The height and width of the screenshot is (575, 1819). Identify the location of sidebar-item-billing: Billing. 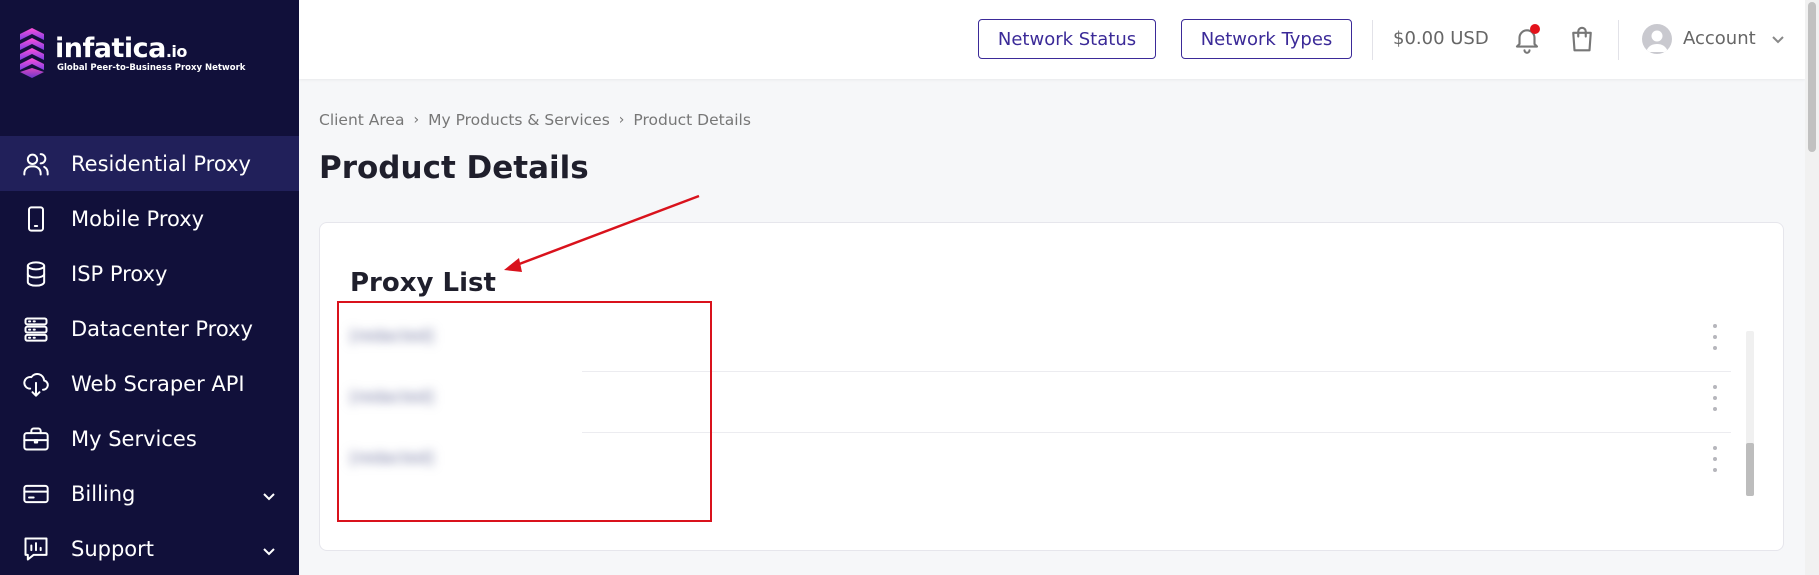
(149, 493).